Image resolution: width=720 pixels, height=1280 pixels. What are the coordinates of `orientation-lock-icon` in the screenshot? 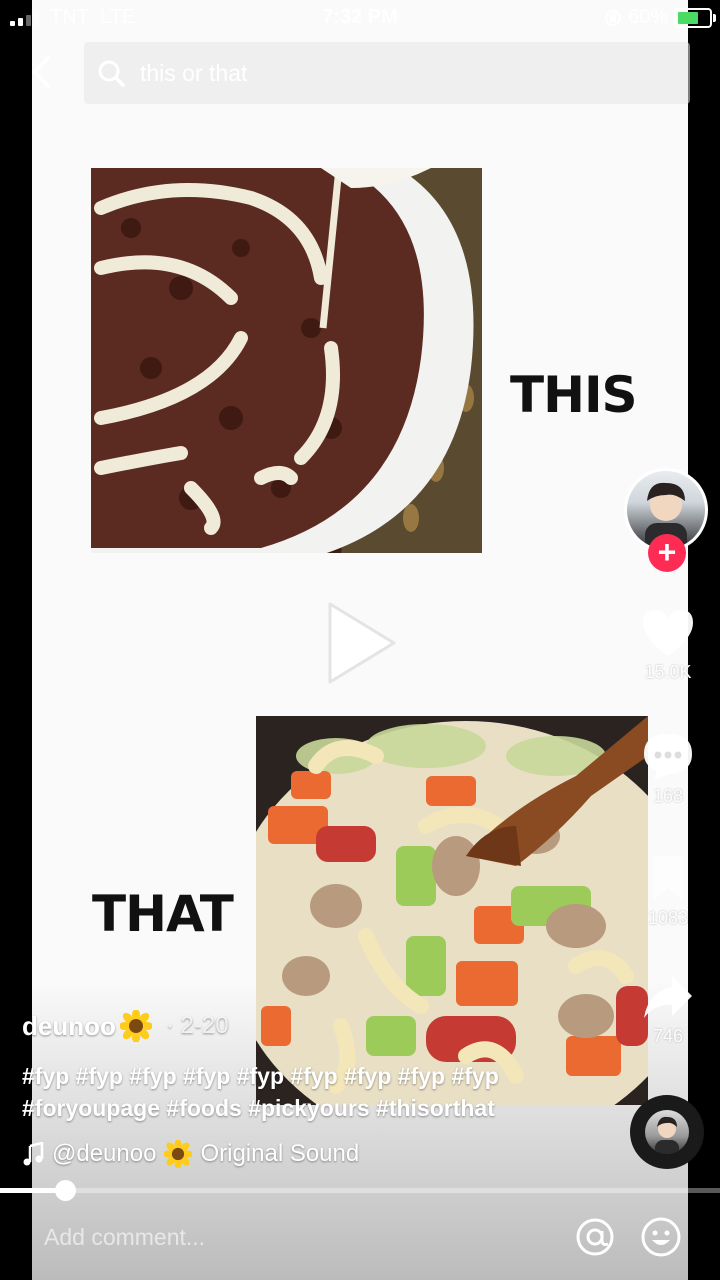 It's located at (612, 17).